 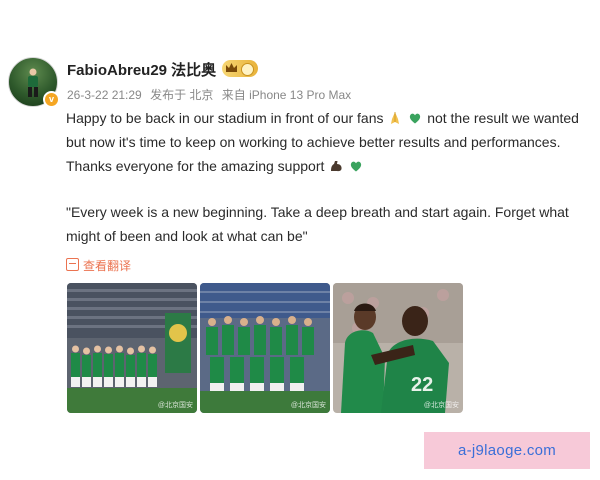 What do you see at coordinates (72, 264) in the screenshot?
I see `translate-icon` at bounding box center [72, 264].